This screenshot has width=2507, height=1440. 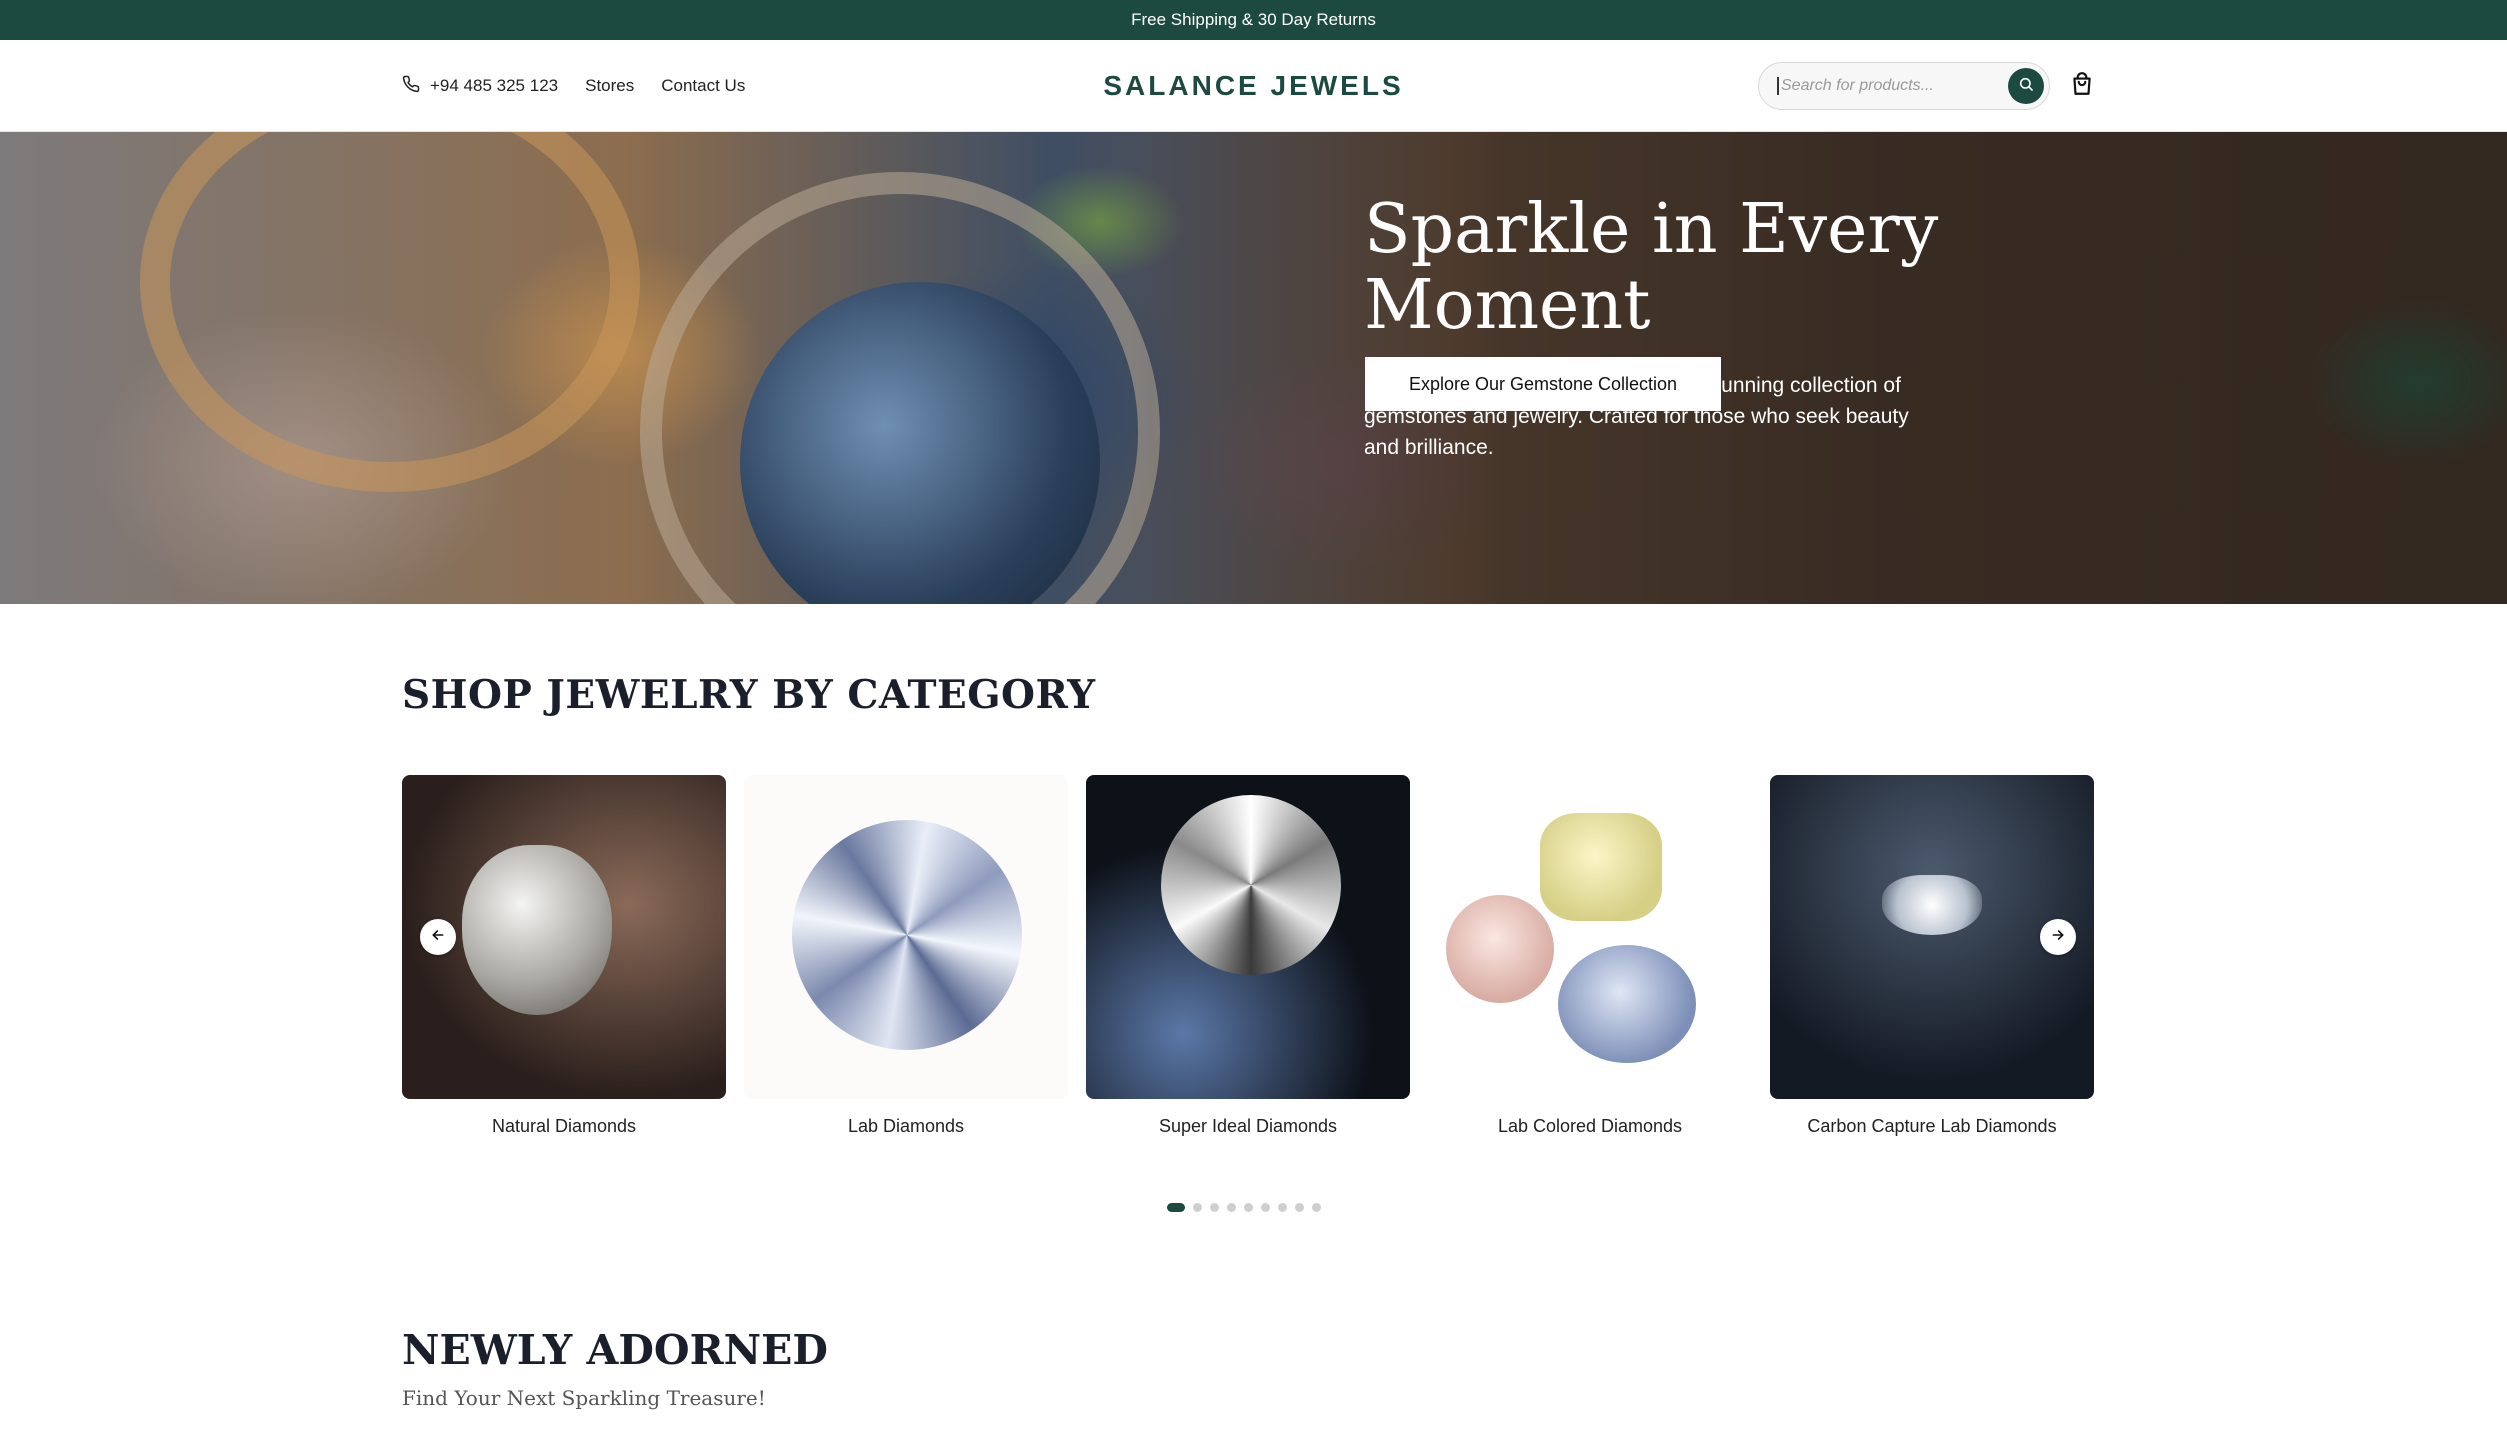 I want to click on category-label: Lab Diamonds, so click(x=906, y=1126).